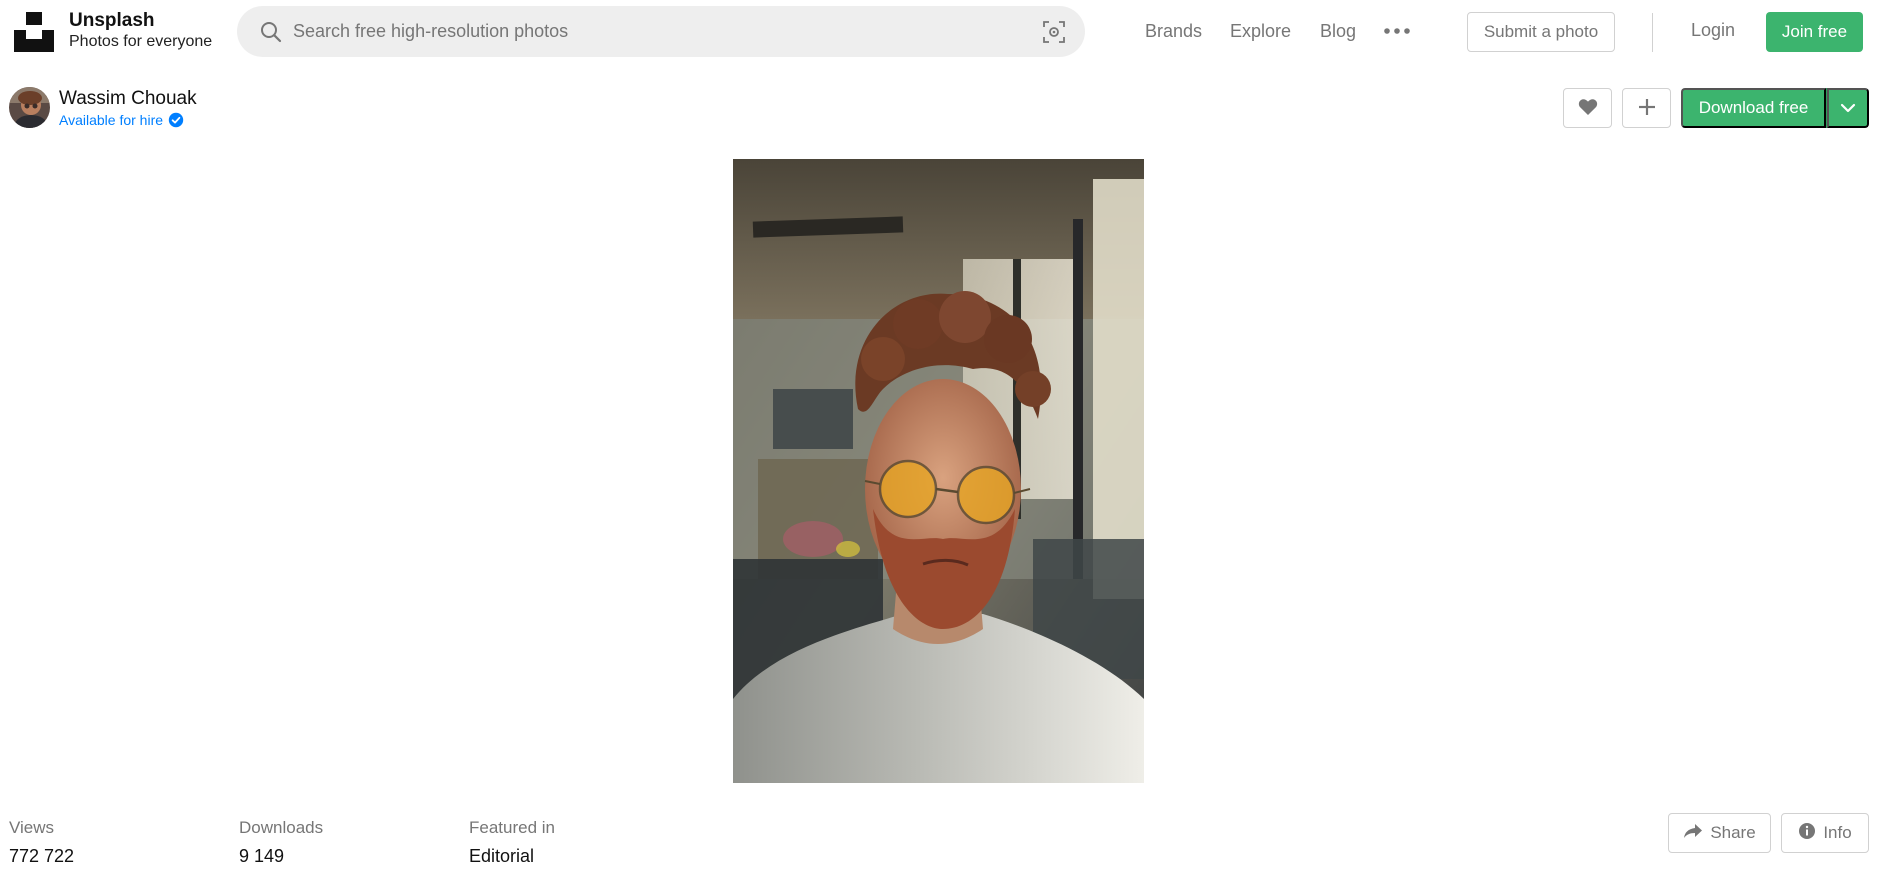 The image size is (1889, 887). What do you see at coordinates (1713, 30) in the screenshot?
I see `login-link: Login` at bounding box center [1713, 30].